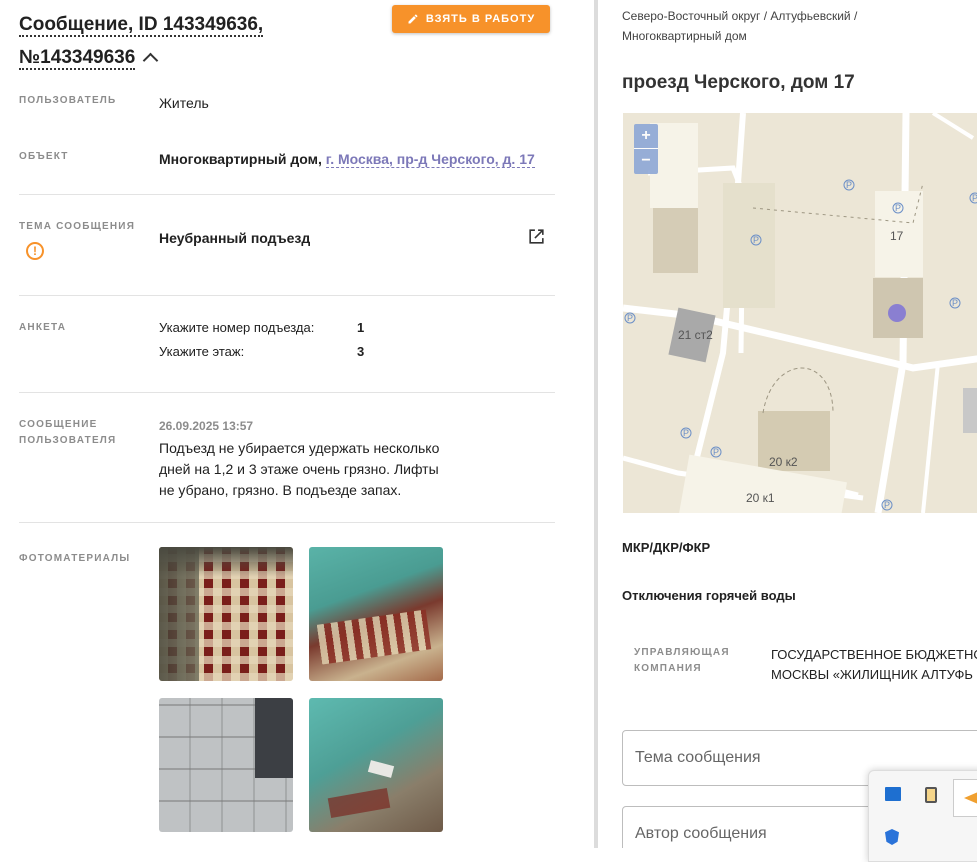 The height and width of the screenshot is (862, 977). What do you see at coordinates (792, 36) in the screenshot?
I see `breadcrumb-line: Многоквартирный дом` at bounding box center [792, 36].